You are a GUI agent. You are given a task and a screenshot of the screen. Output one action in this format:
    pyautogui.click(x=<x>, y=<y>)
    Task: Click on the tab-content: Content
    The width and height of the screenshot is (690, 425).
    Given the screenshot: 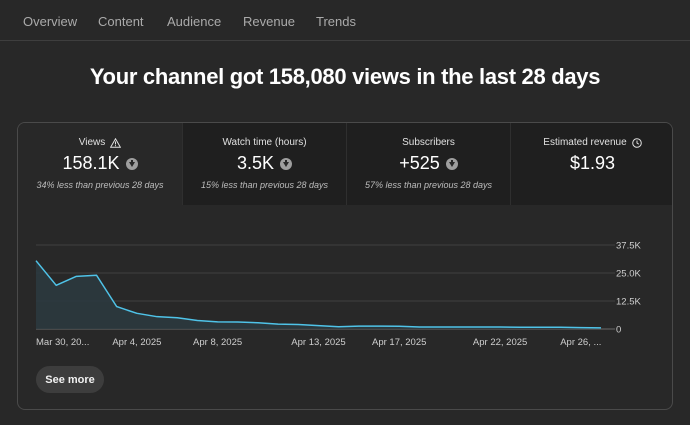 What is the action you would take?
    pyautogui.click(x=121, y=20)
    